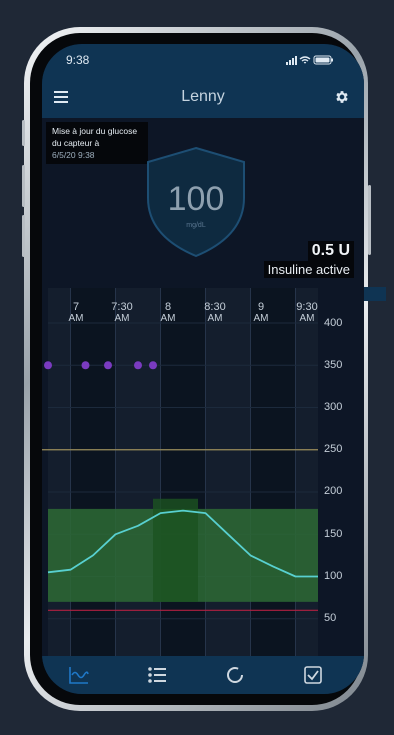 This screenshot has height=735, width=394. Describe the element at coordinates (305, 60) in the screenshot. I see `wifi-icon` at that location.